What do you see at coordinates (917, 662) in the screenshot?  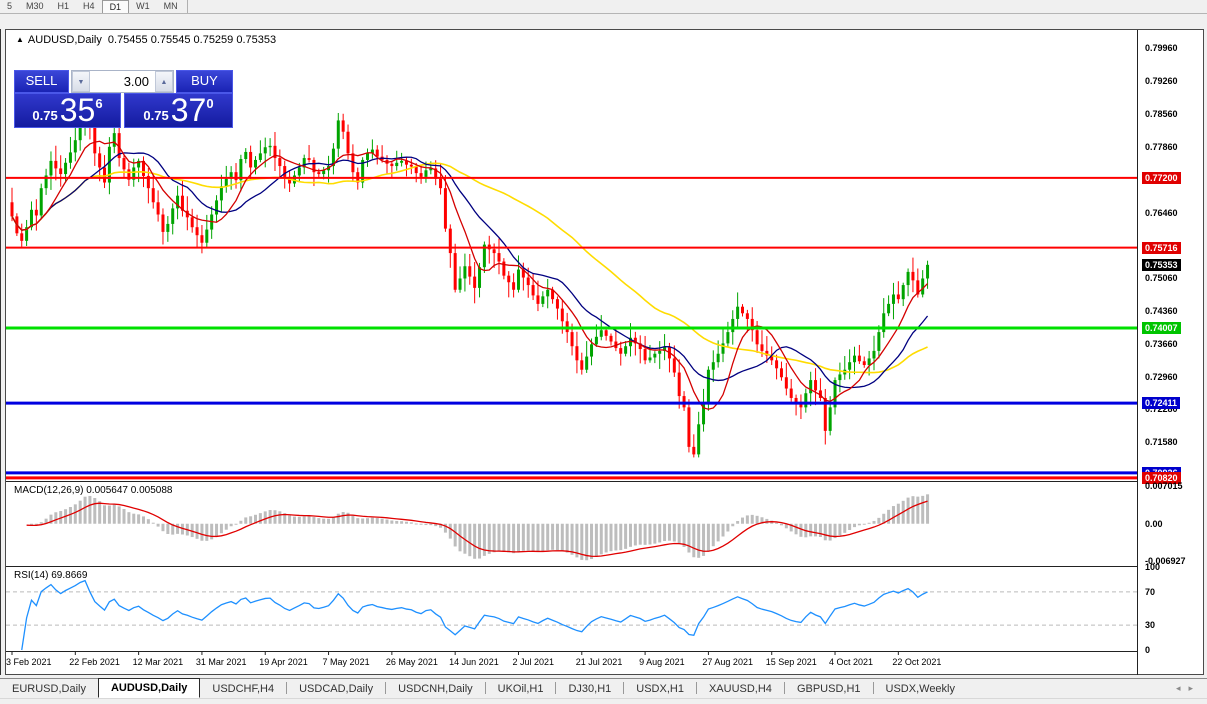 I see `date-axis-label: 22 Oct 2021` at bounding box center [917, 662].